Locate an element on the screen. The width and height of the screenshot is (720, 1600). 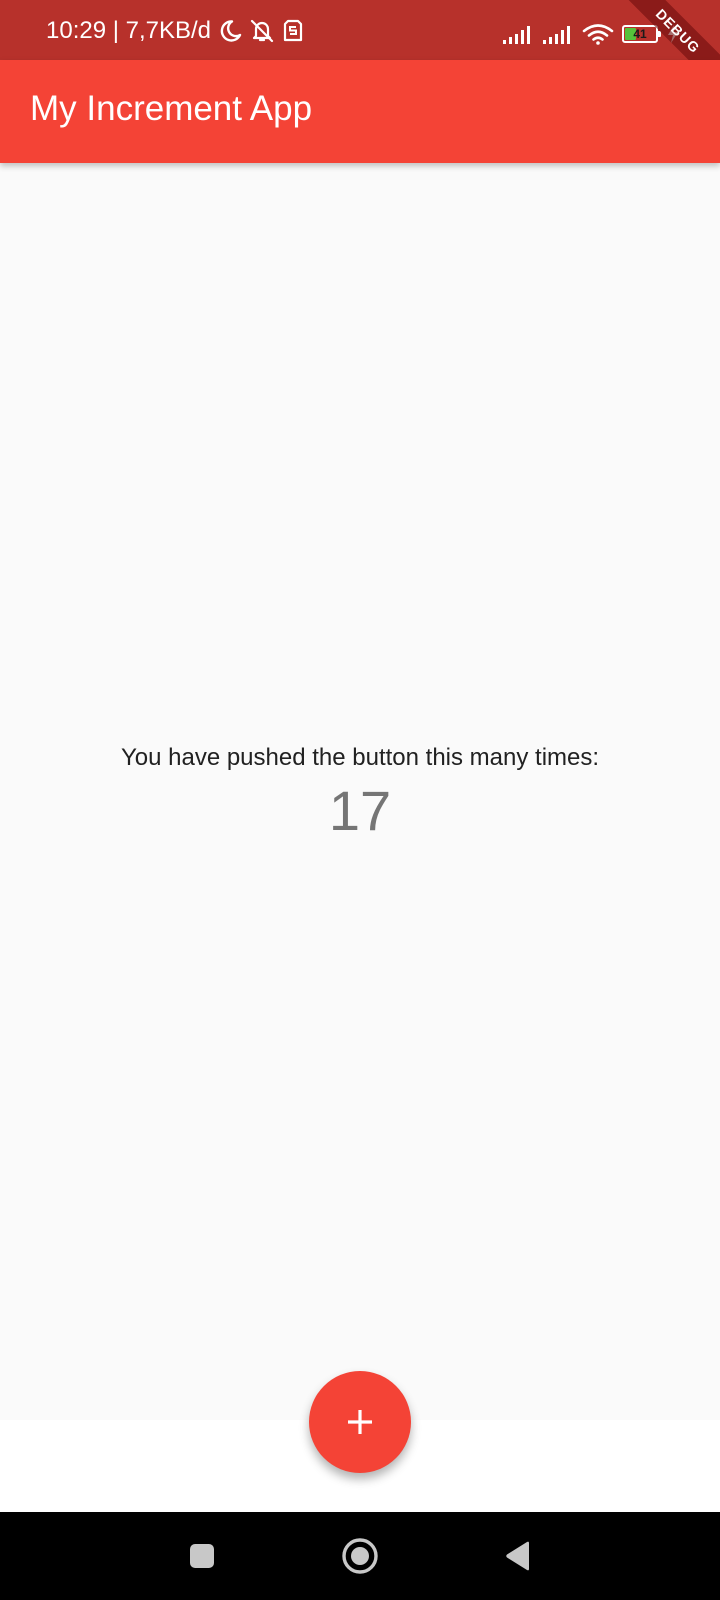
recents-icon is located at coordinates (202, 1556).